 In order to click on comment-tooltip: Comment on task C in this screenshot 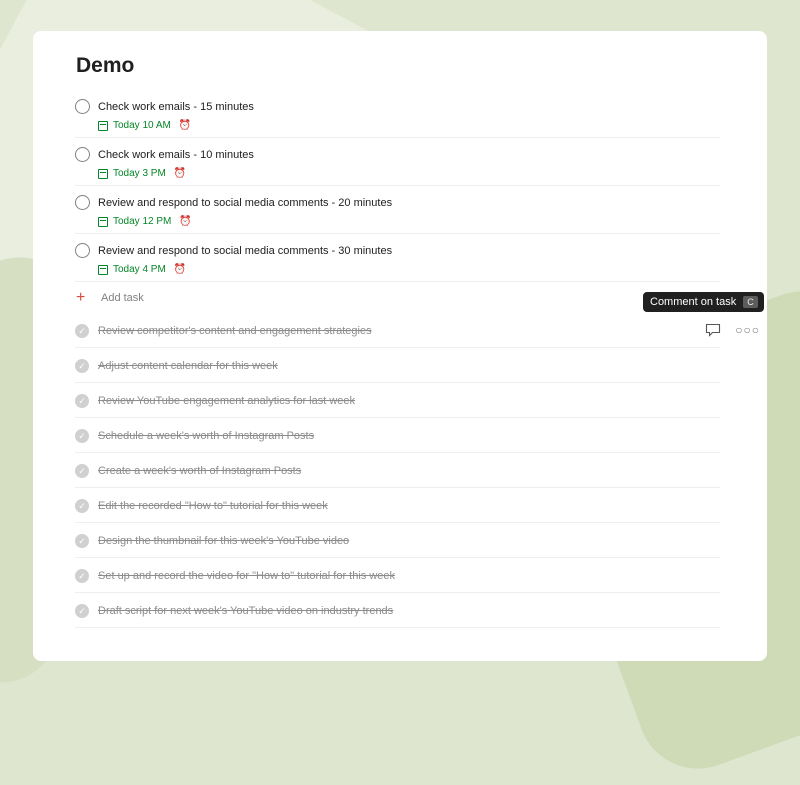, I will do `click(703, 302)`.